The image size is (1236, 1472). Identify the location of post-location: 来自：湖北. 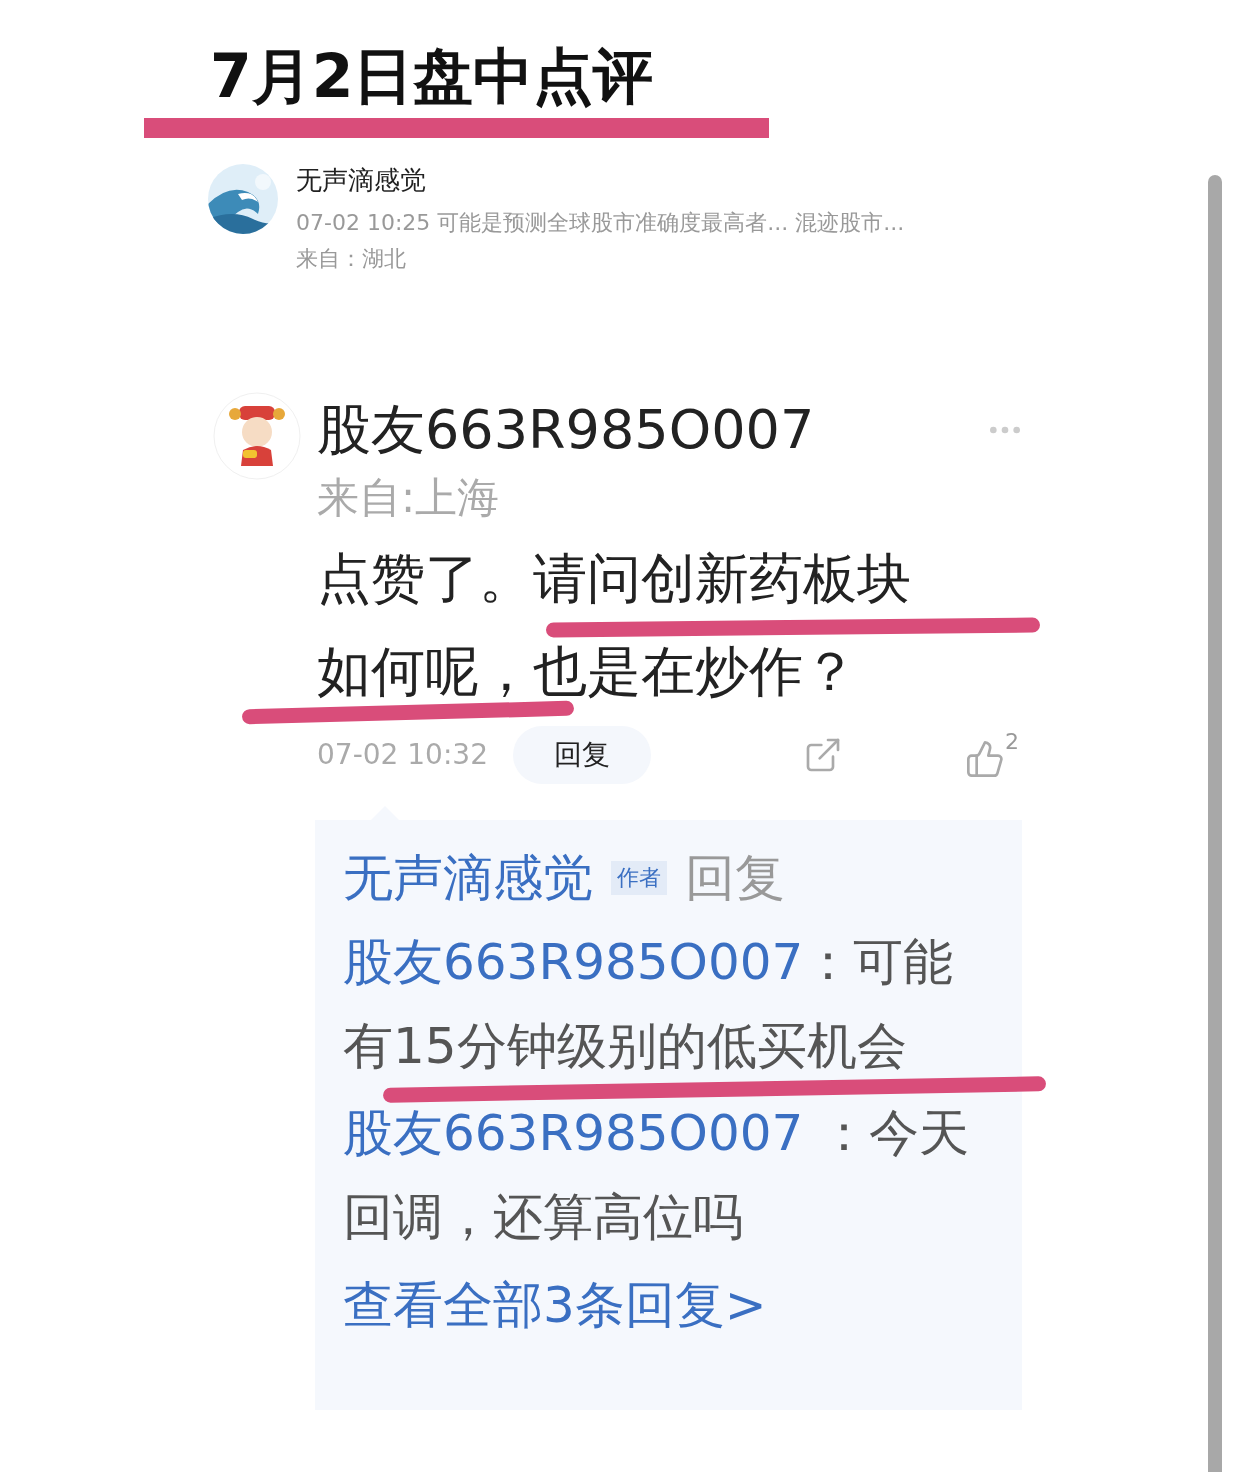
(351, 259).